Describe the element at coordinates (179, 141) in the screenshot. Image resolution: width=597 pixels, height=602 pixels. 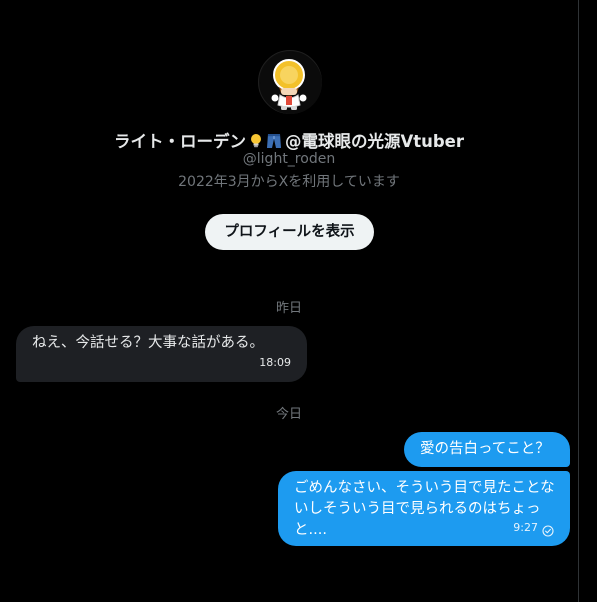
I see `display-name-text: ライト・ローデン` at that location.